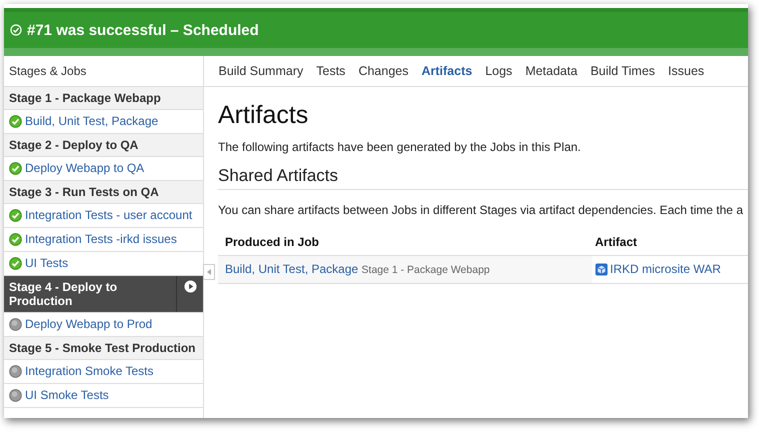 The width and height of the screenshot is (759, 432). What do you see at coordinates (261, 71) in the screenshot?
I see `tab: Build Summary` at bounding box center [261, 71].